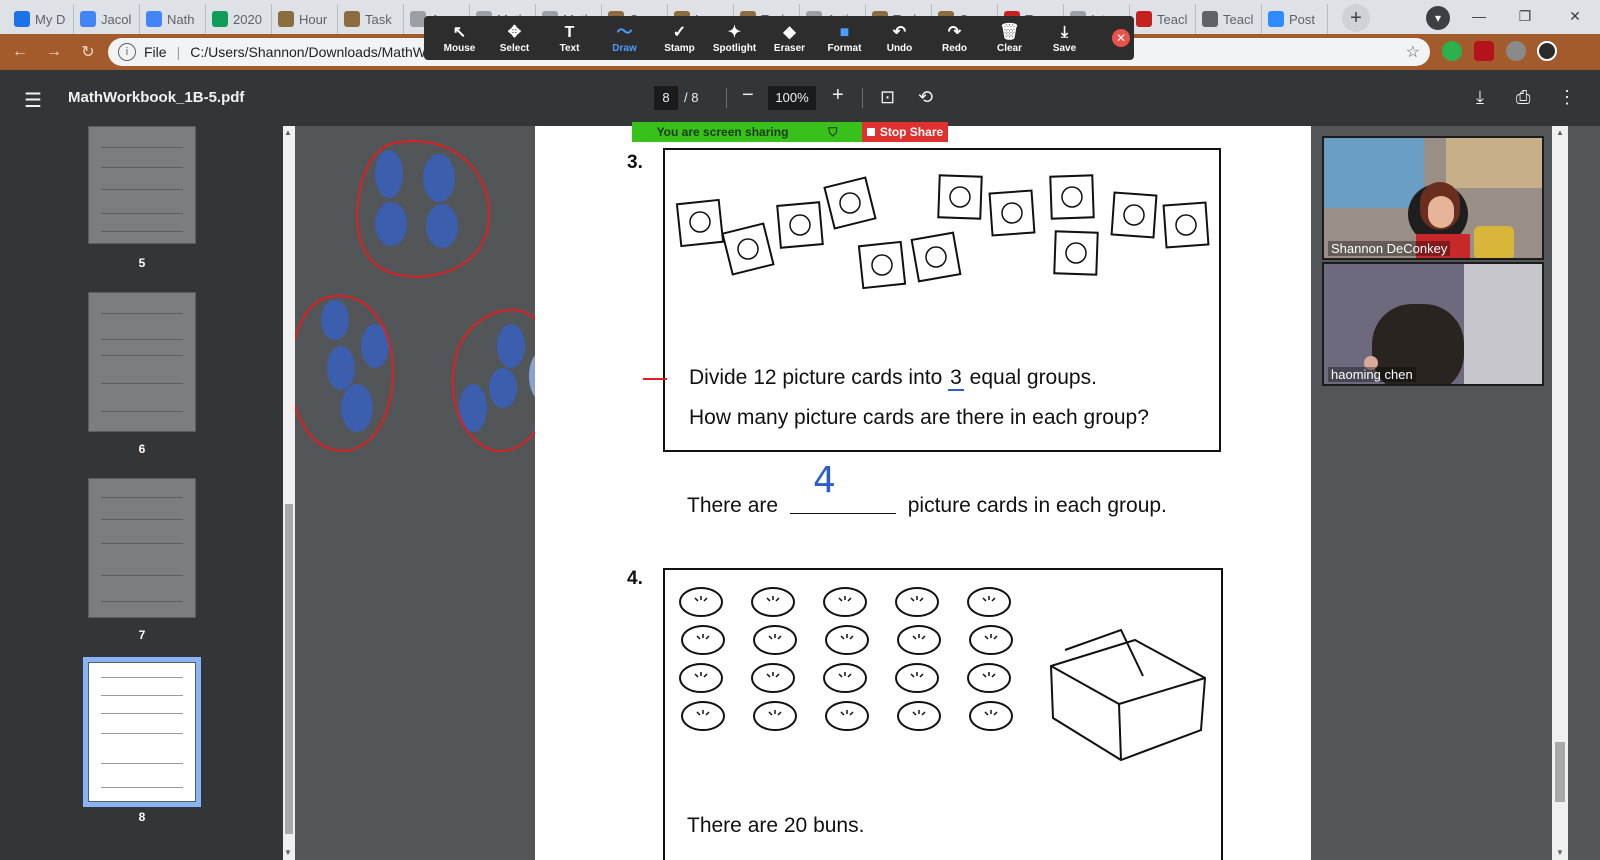  I want to click on more-options-icon: ⋮, so click(1567, 97).